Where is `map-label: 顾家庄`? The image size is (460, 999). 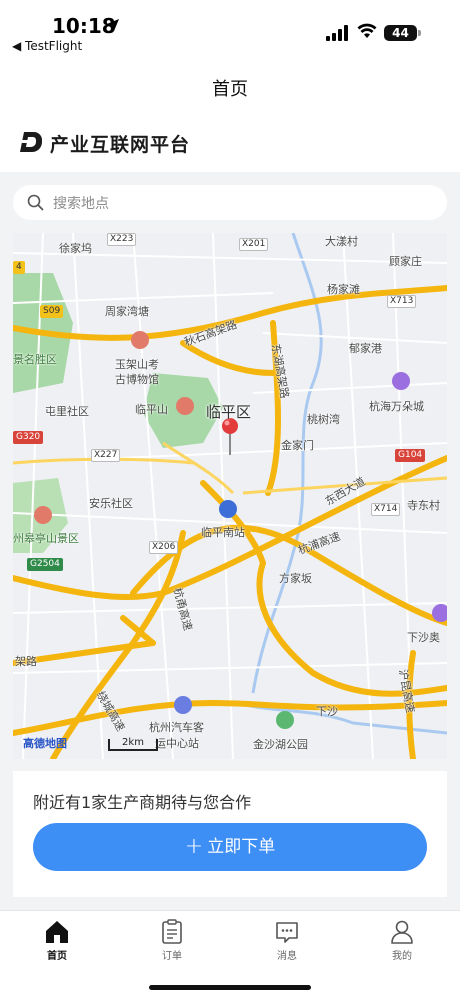
map-label: 顾家庄 is located at coordinates (405, 261).